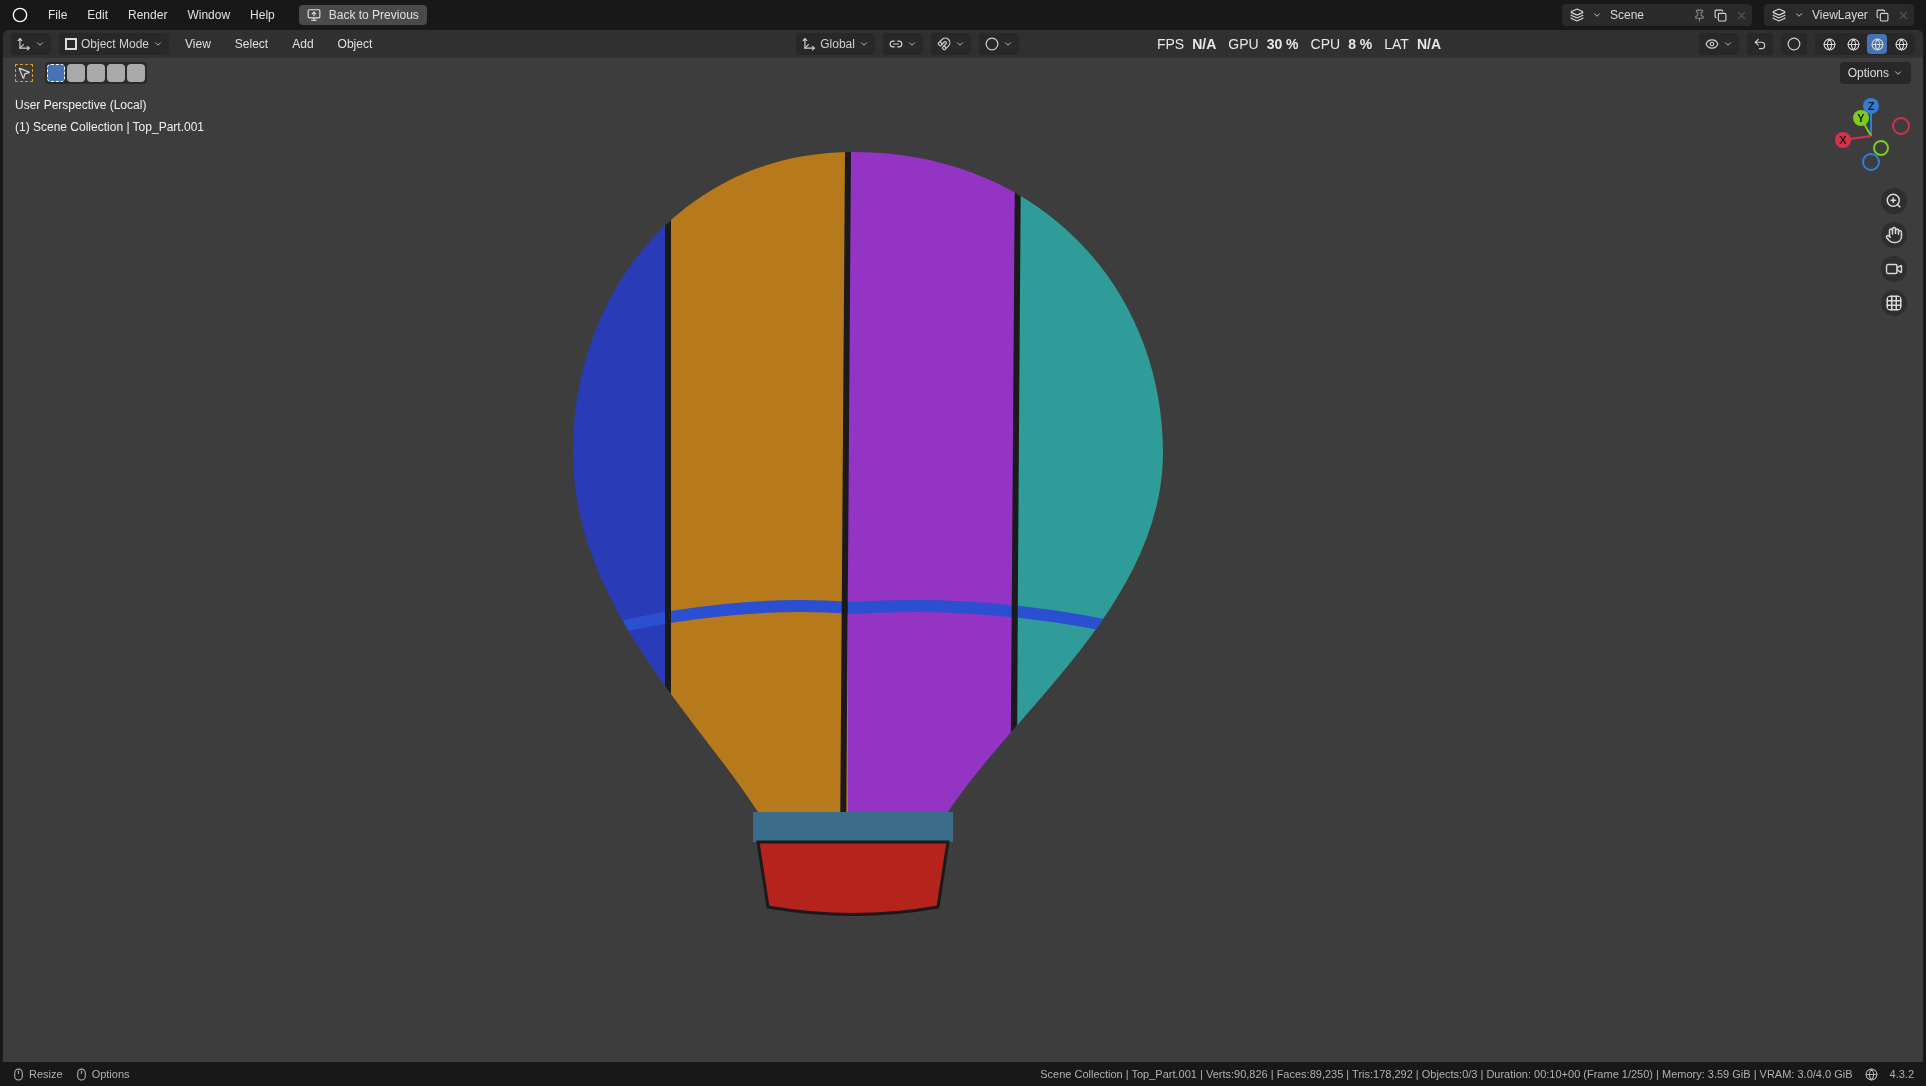 This screenshot has height=1086, width=1926. What do you see at coordinates (198, 44) in the screenshot?
I see `menu-item: View` at bounding box center [198, 44].